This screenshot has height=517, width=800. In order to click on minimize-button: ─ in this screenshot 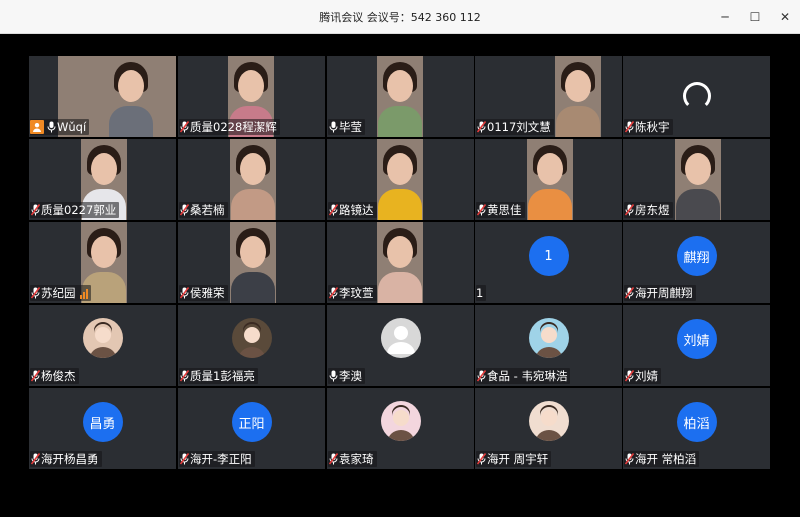, I will do `click(725, 17)`.